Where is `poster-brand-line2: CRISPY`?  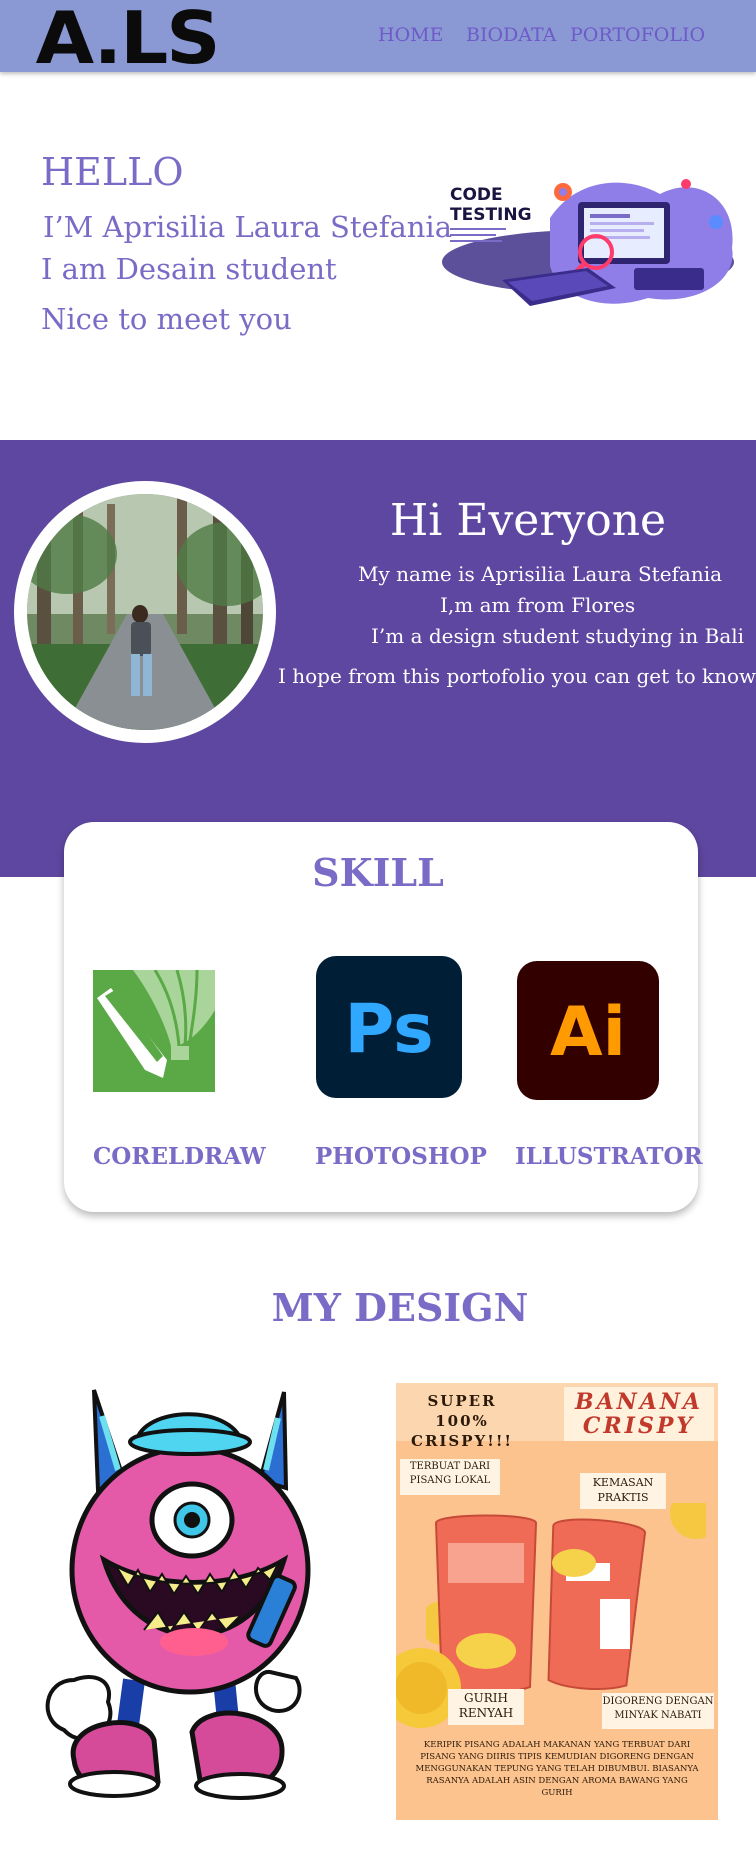
poster-brand-line2: CRISPY is located at coordinates (639, 1426).